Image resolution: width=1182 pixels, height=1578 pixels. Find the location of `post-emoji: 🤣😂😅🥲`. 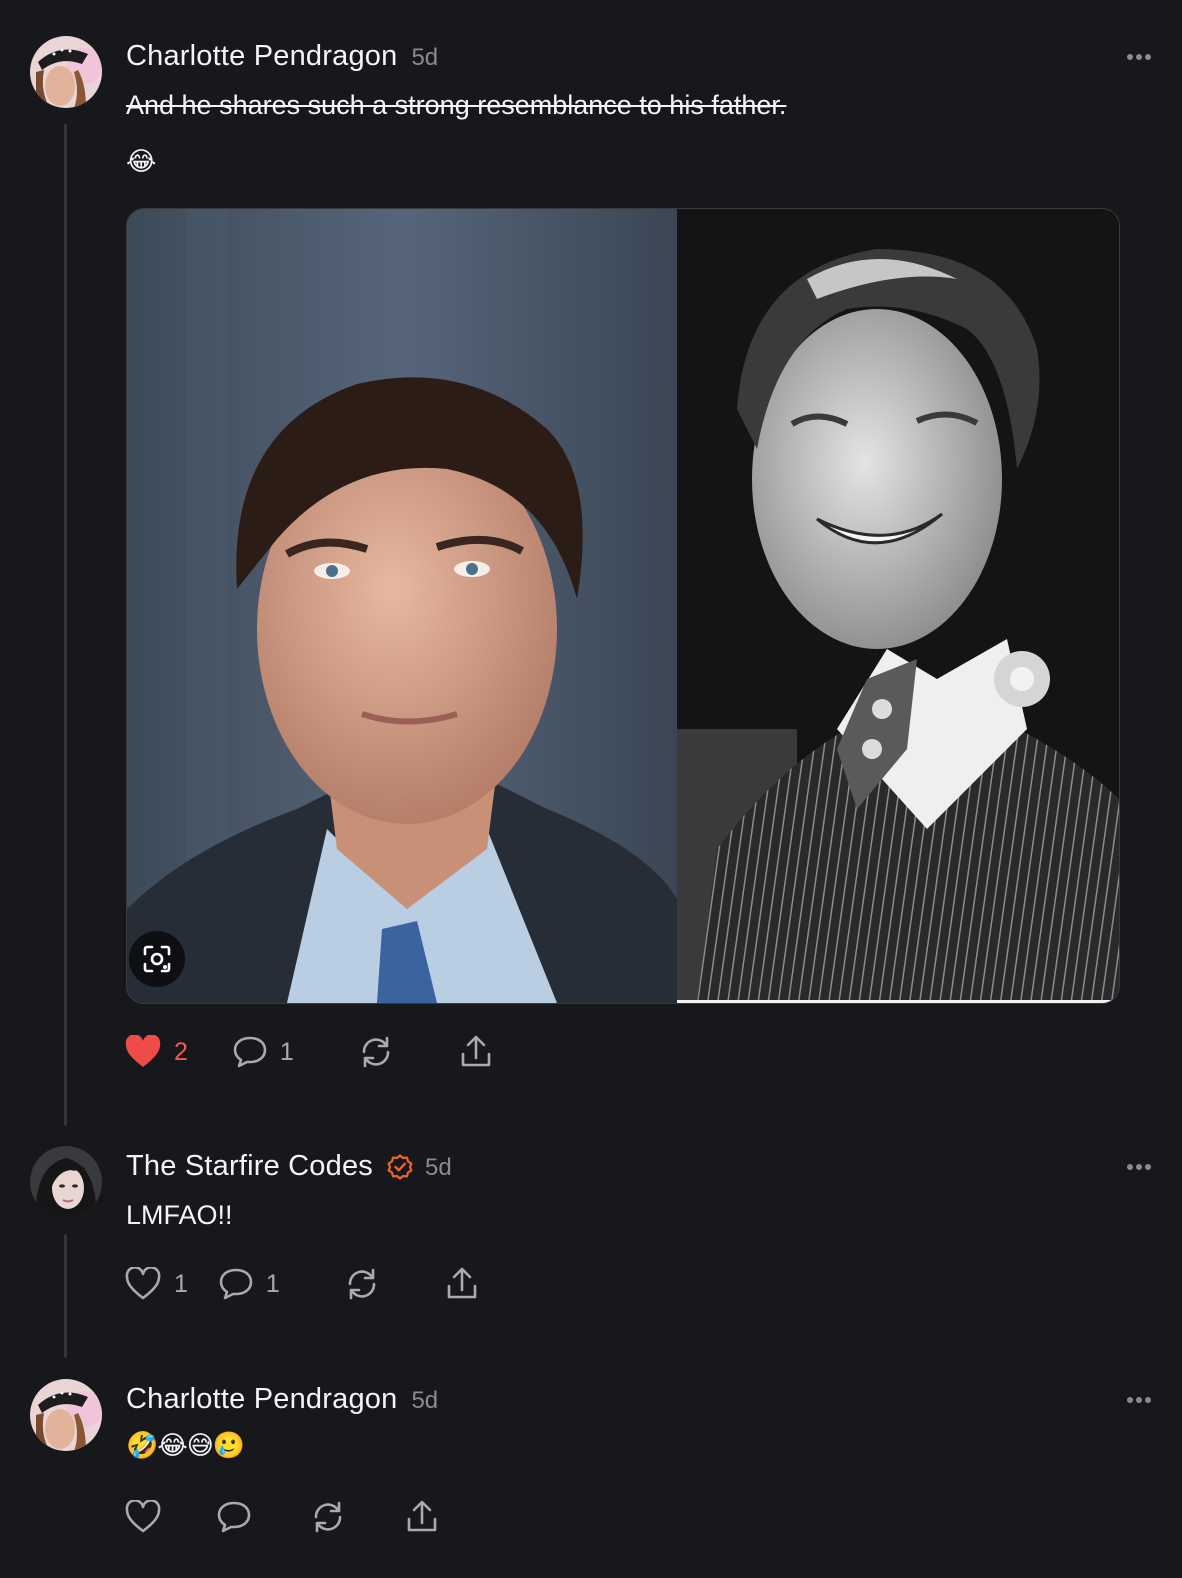

post-emoji: 🤣😂😅🥲 is located at coordinates (185, 1445).